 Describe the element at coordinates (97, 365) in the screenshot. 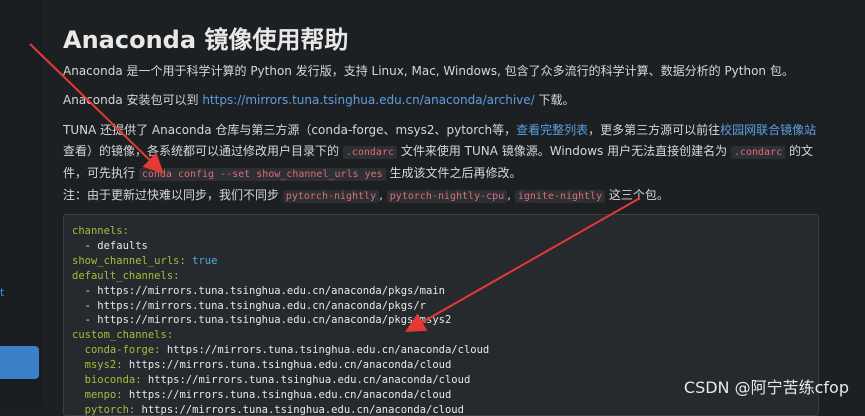

I see `code-line-10-key: msys2:` at that location.